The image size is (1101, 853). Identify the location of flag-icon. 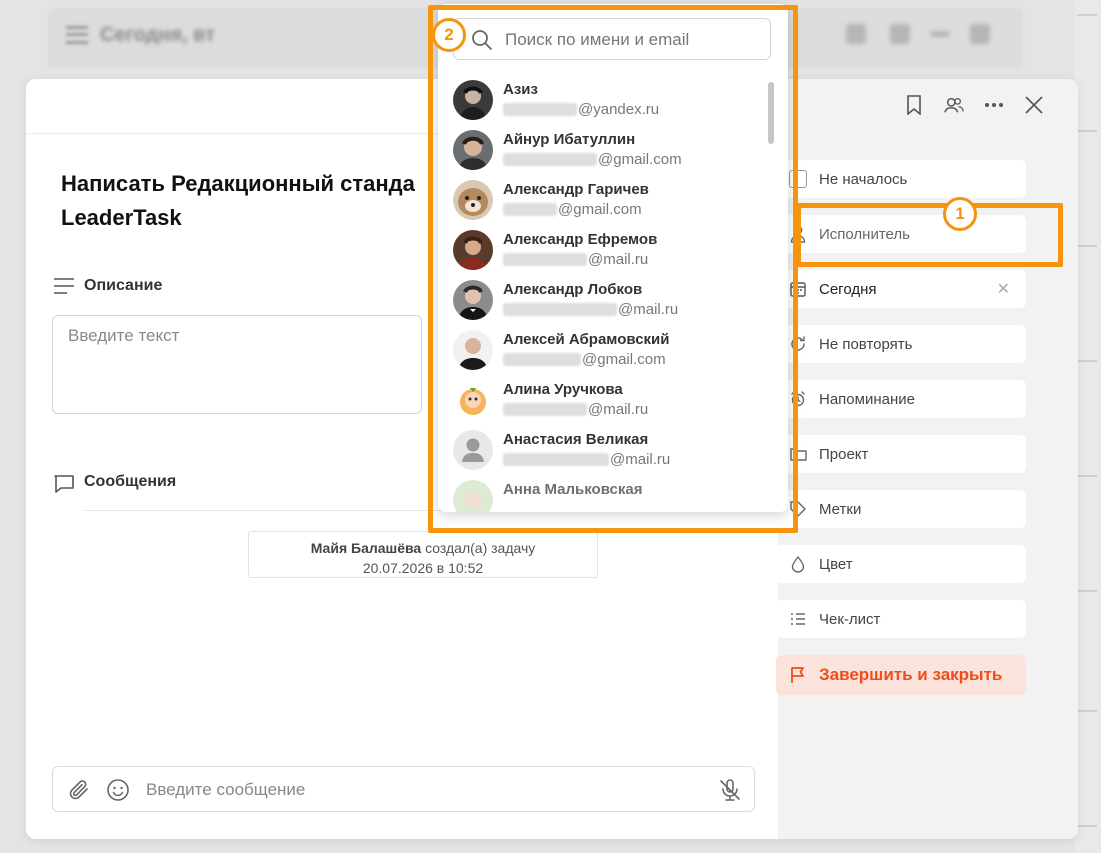
(797, 675).